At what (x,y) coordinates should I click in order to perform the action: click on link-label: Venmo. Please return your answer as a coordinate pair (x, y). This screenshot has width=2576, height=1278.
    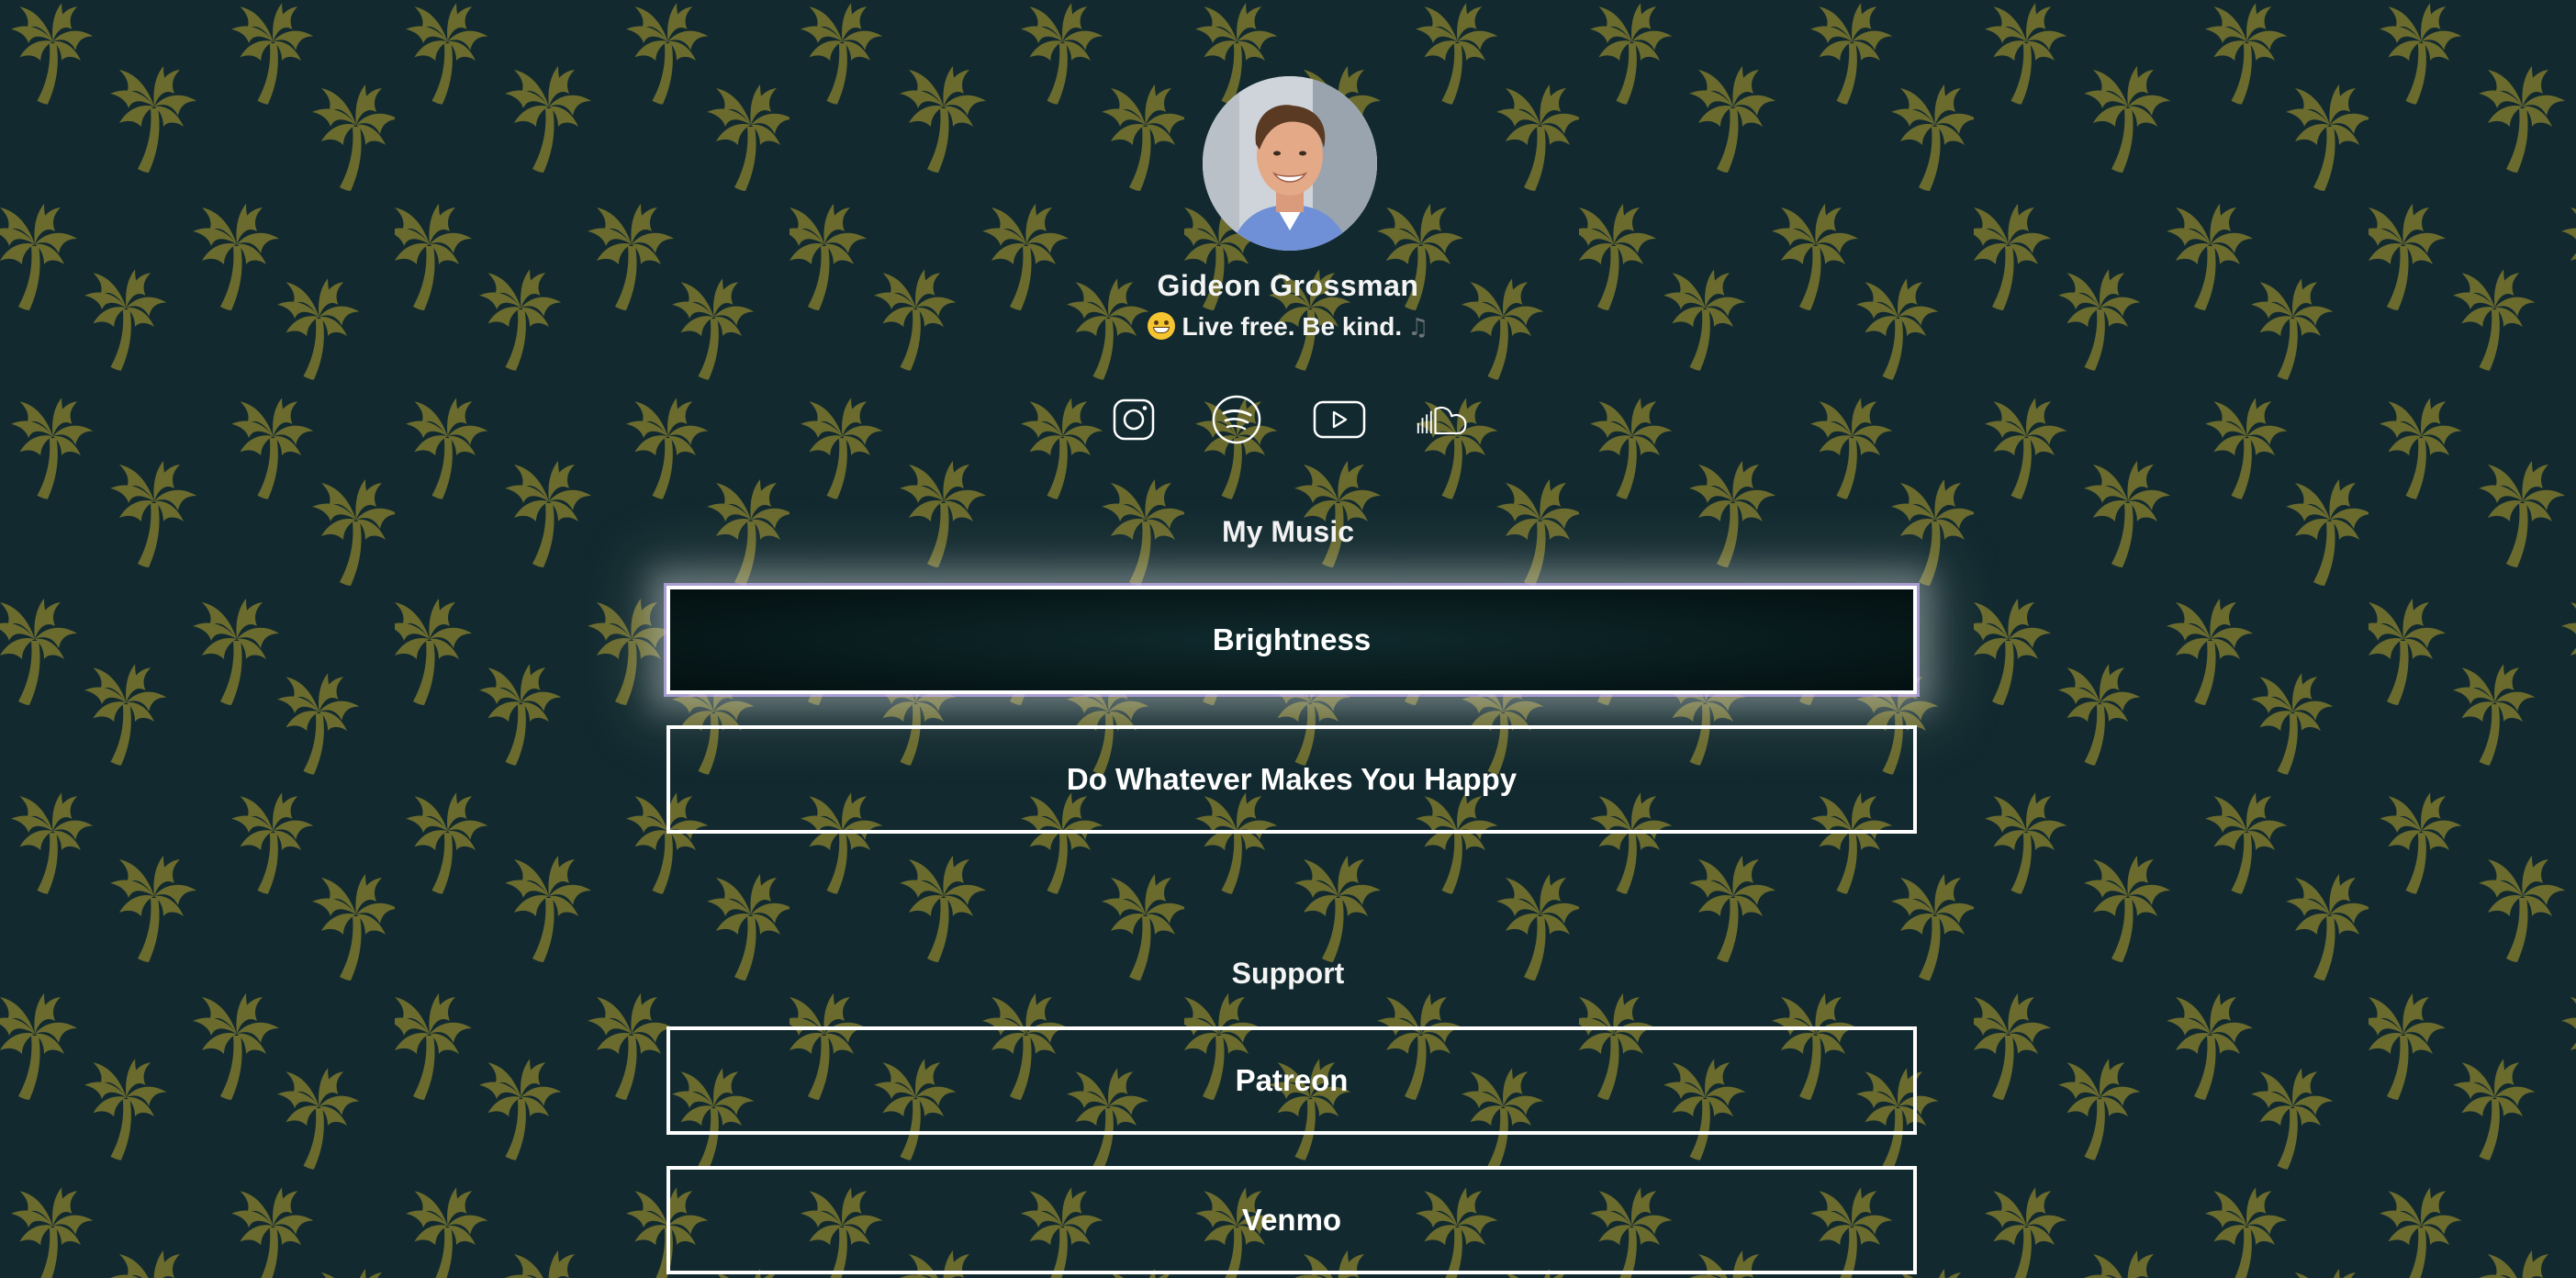
    Looking at the image, I should click on (1291, 1220).